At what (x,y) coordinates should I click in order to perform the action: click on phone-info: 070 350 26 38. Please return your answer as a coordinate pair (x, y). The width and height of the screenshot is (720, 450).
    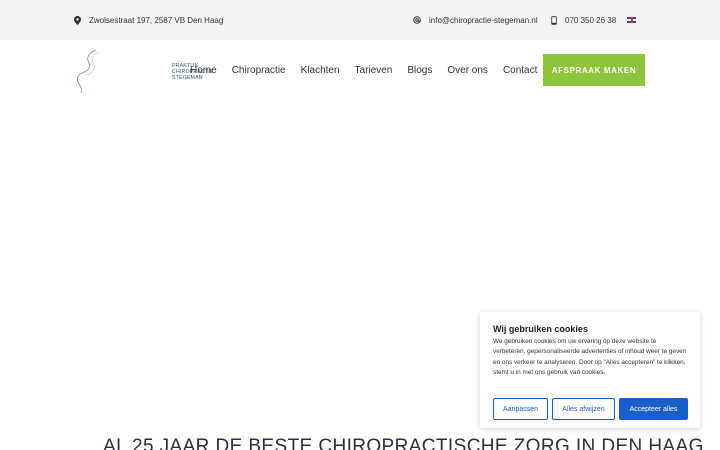
    Looking at the image, I should click on (583, 20).